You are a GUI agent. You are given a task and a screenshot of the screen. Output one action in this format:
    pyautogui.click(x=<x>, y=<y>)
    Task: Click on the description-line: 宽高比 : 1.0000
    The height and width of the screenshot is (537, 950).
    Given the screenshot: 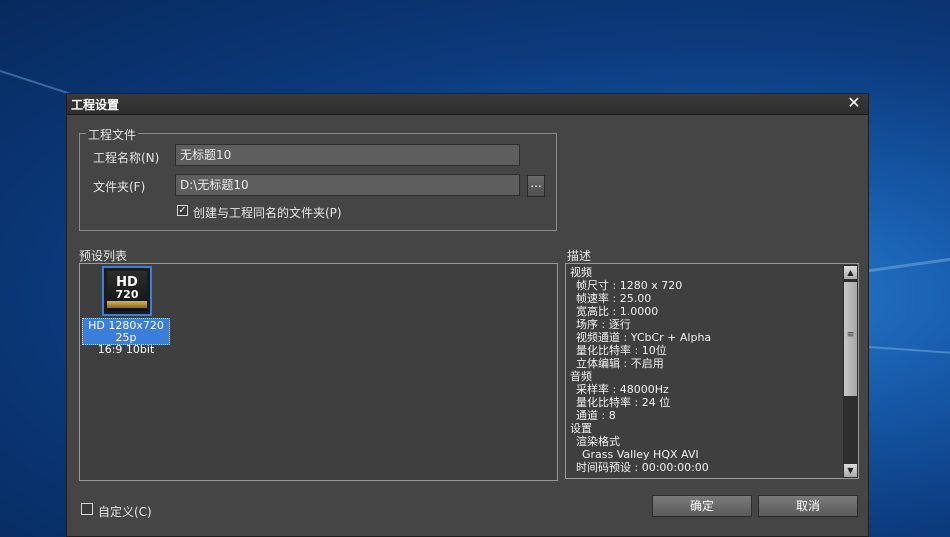 What is the action you would take?
    pyautogui.click(x=617, y=311)
    